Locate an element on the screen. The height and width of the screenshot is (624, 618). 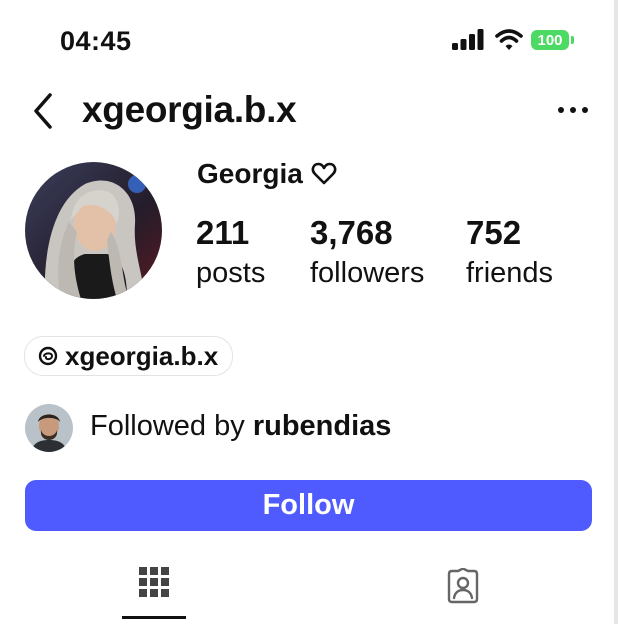
ellipsis-horizontal-icon is located at coordinates (573, 110).